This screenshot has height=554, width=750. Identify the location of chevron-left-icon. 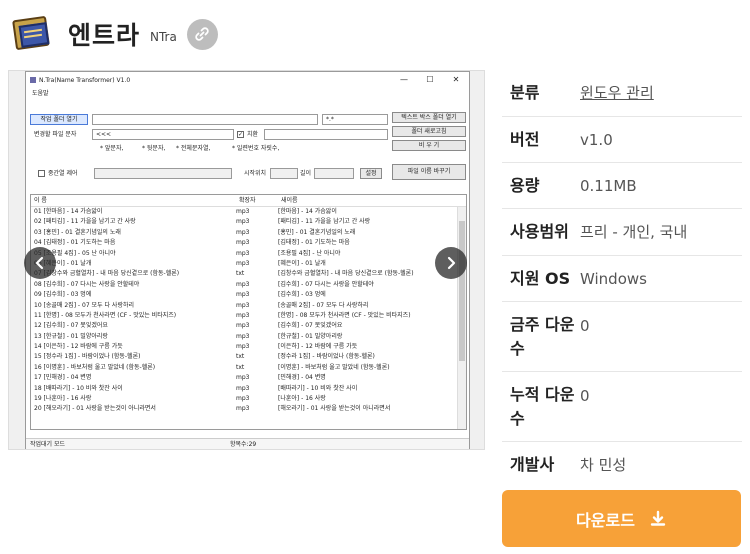
(39, 263).